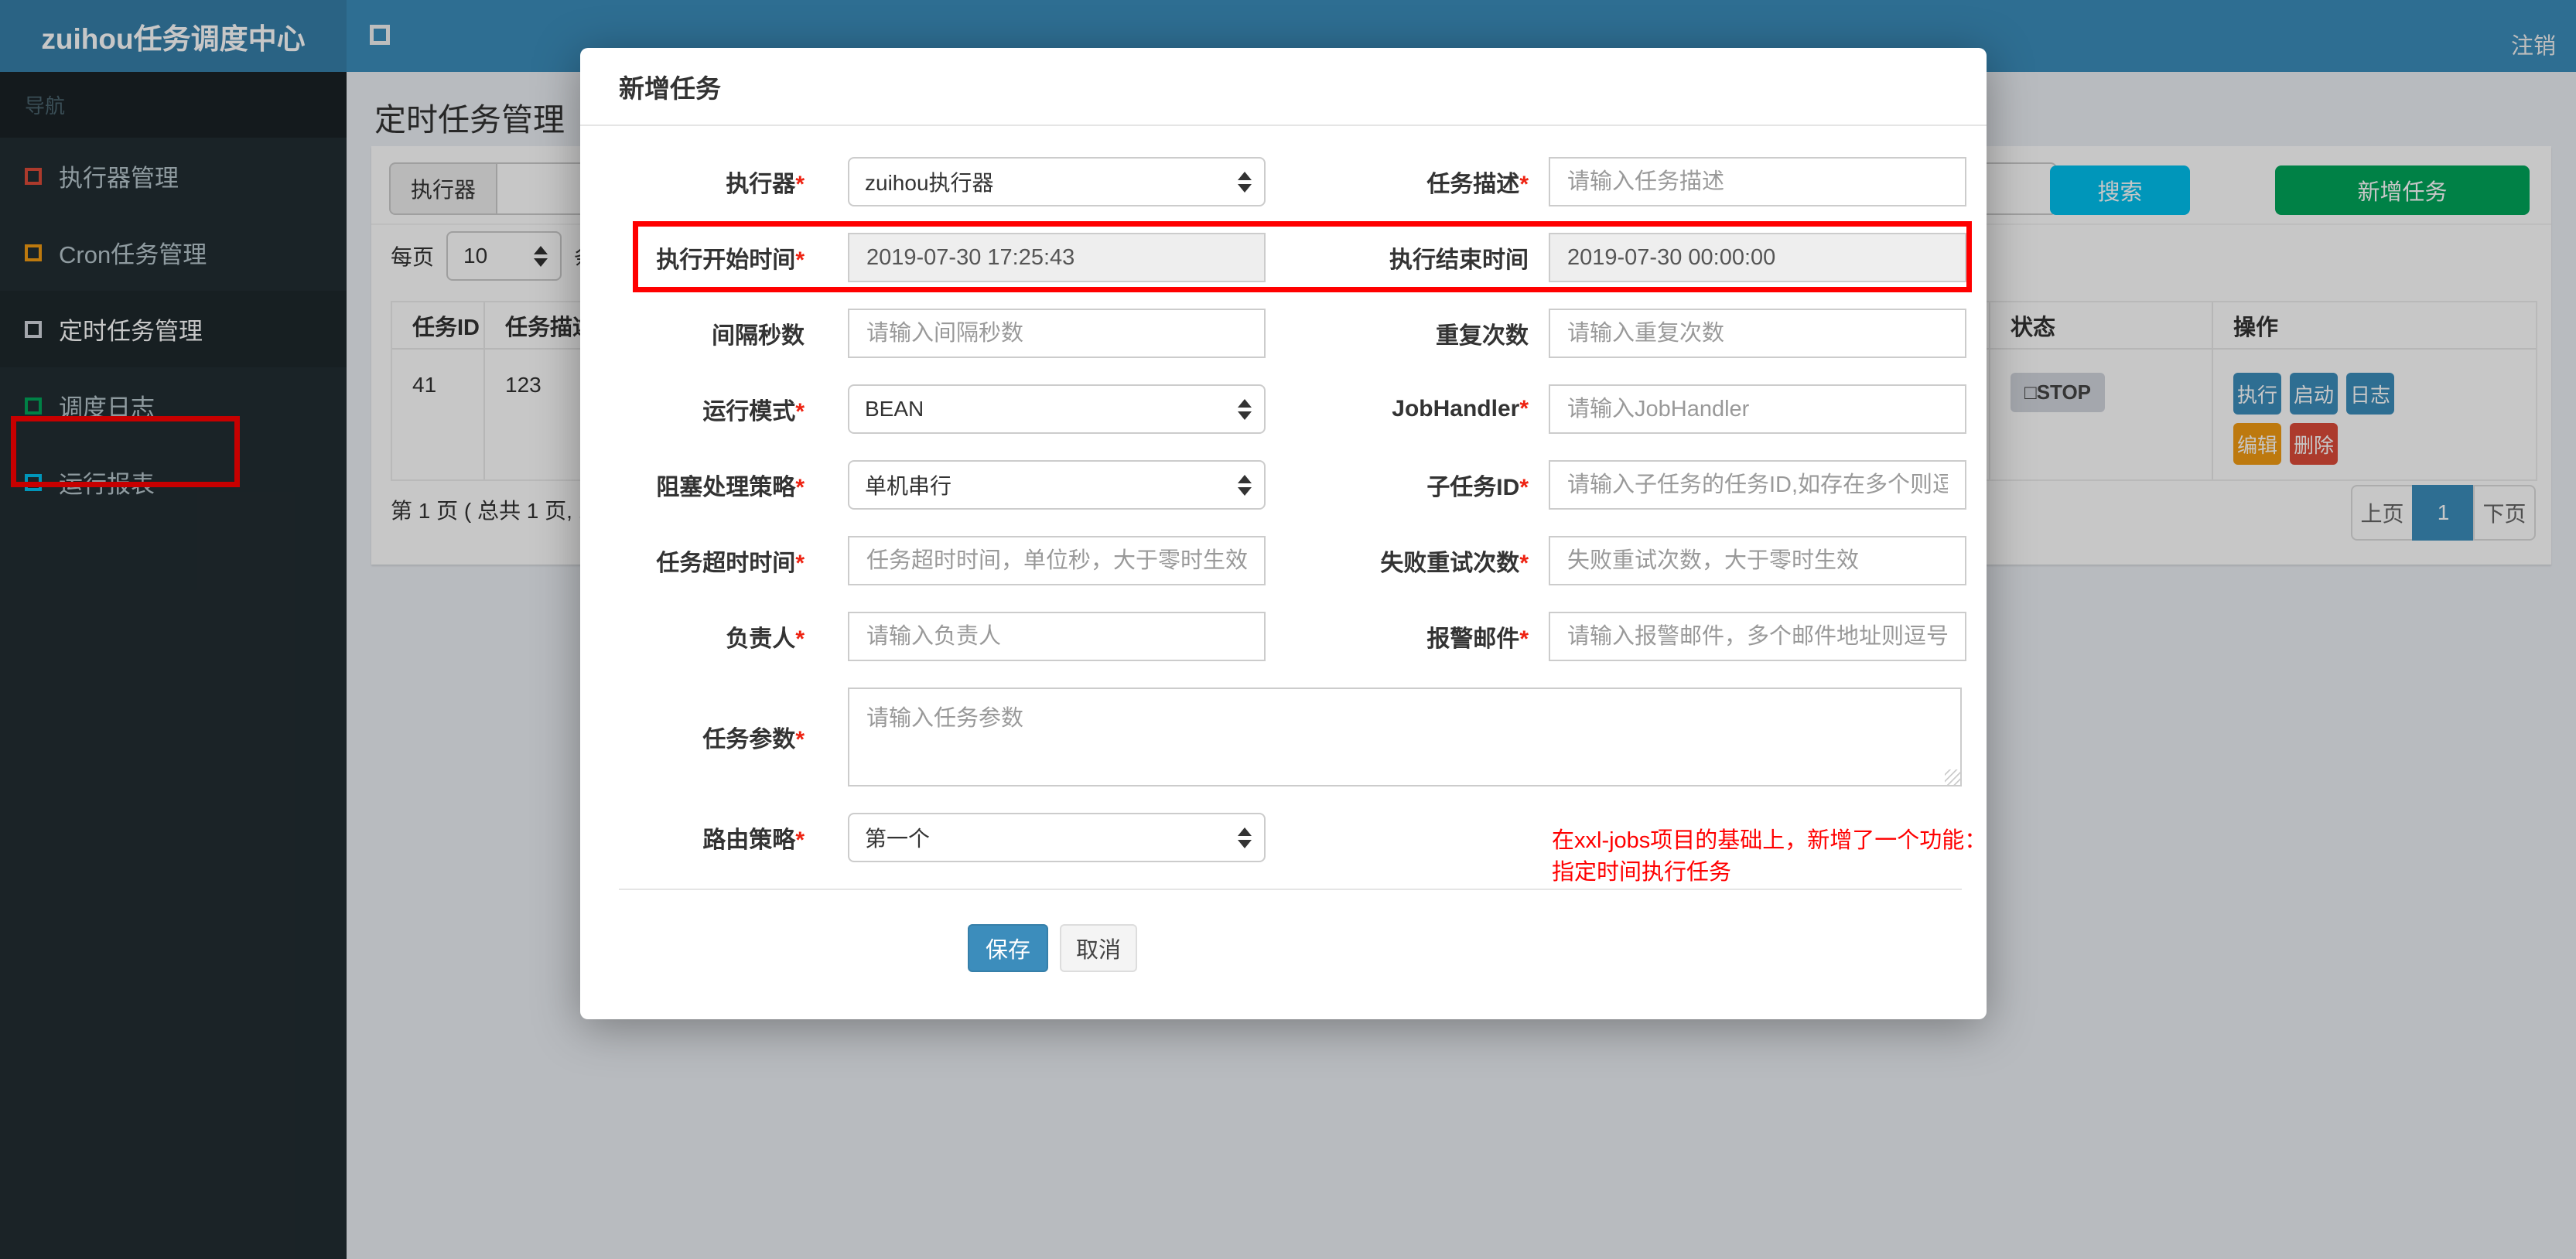  I want to click on timeout-input, so click(1057, 560).